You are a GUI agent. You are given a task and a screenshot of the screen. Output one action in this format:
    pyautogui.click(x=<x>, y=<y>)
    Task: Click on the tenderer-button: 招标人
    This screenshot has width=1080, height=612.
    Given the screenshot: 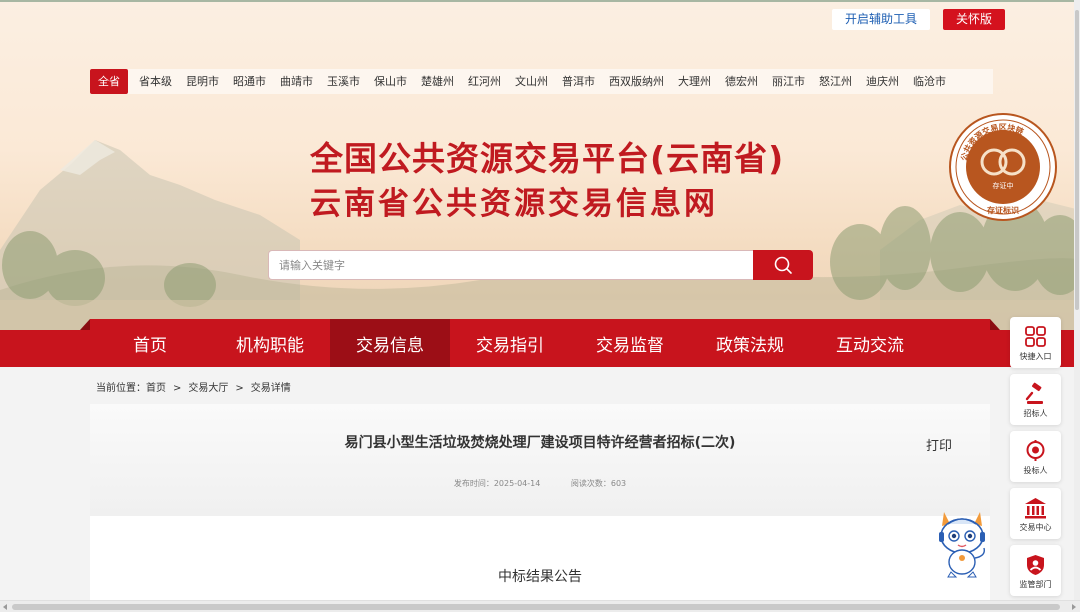 What is the action you would take?
    pyautogui.click(x=1035, y=399)
    